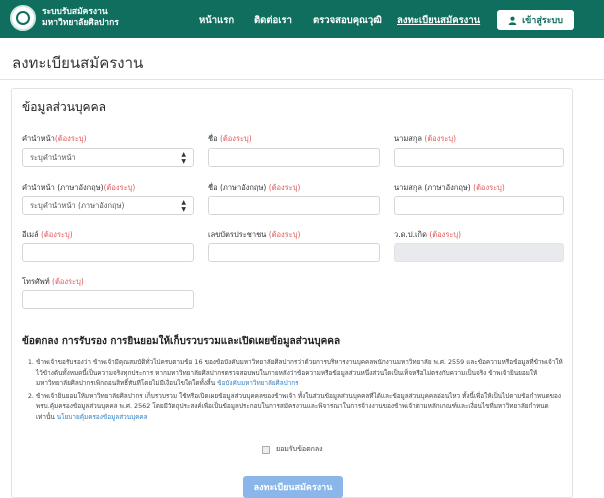  I want to click on email-label: อีเมล์ (ต้องระบุ), so click(47, 234).